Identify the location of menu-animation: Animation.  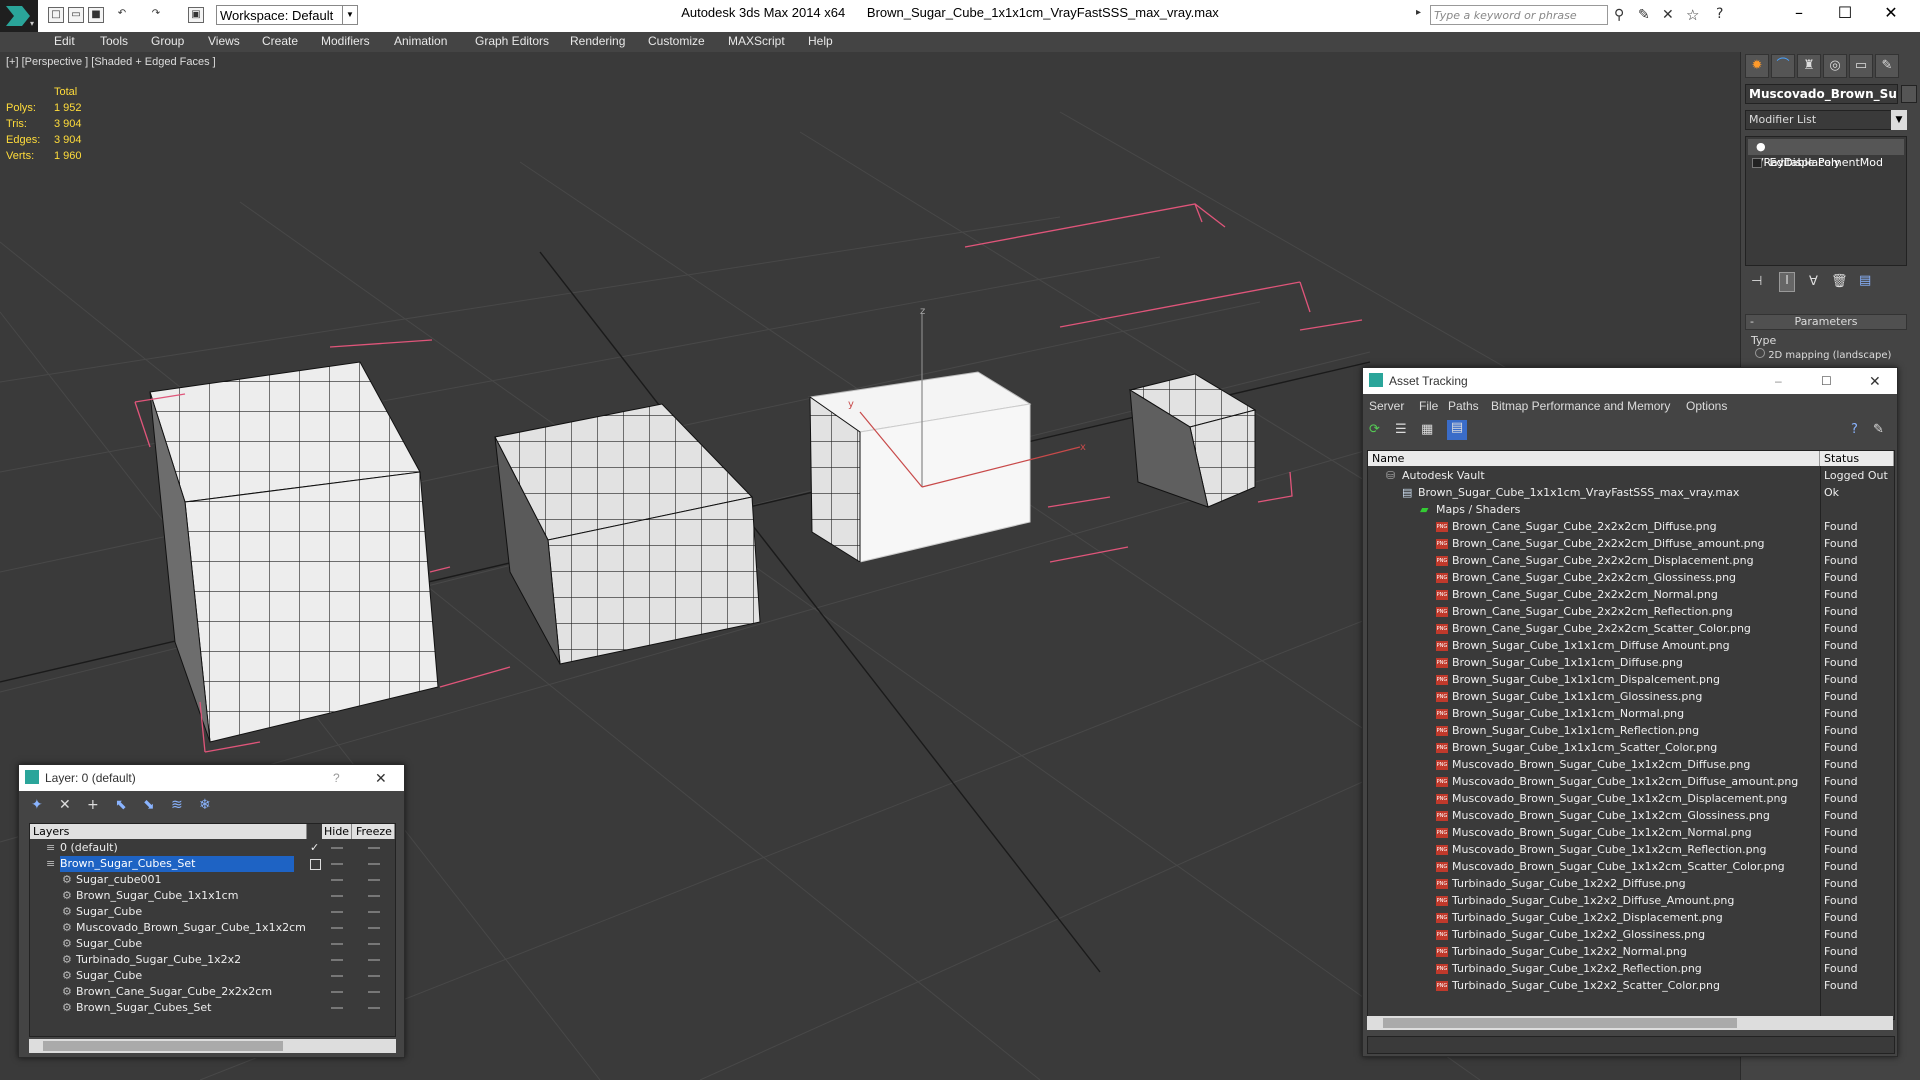
(420, 42).